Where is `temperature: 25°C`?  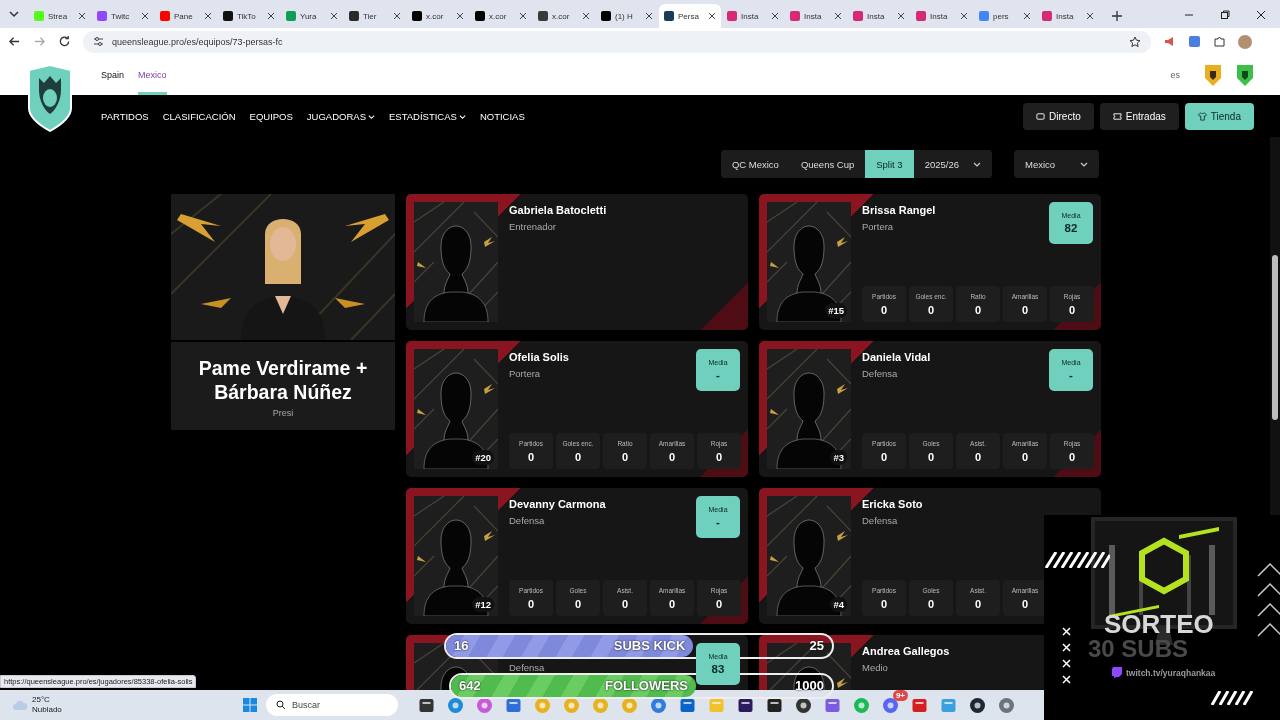 temperature: 25°C is located at coordinates (41, 700).